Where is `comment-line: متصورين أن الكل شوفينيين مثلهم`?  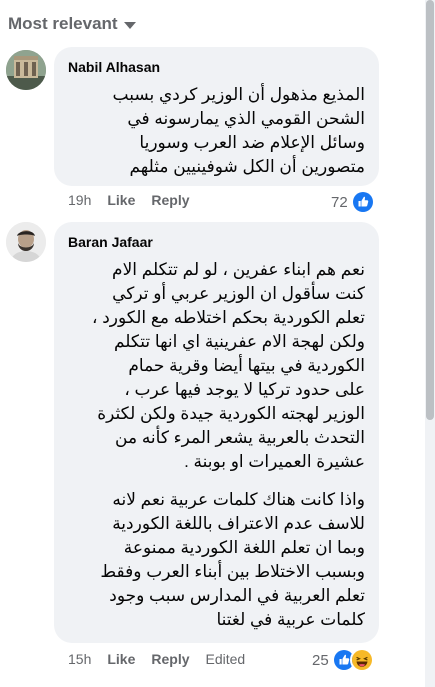 comment-line: متصورين أن الكل شوفينيين مثلهم is located at coordinates (247, 166).